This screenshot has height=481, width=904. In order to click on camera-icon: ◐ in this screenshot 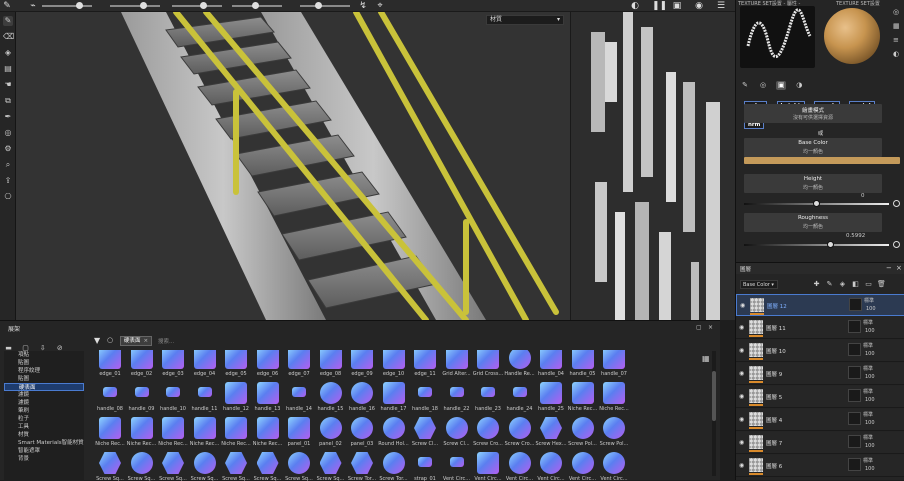, I will do `click(635, 6)`.